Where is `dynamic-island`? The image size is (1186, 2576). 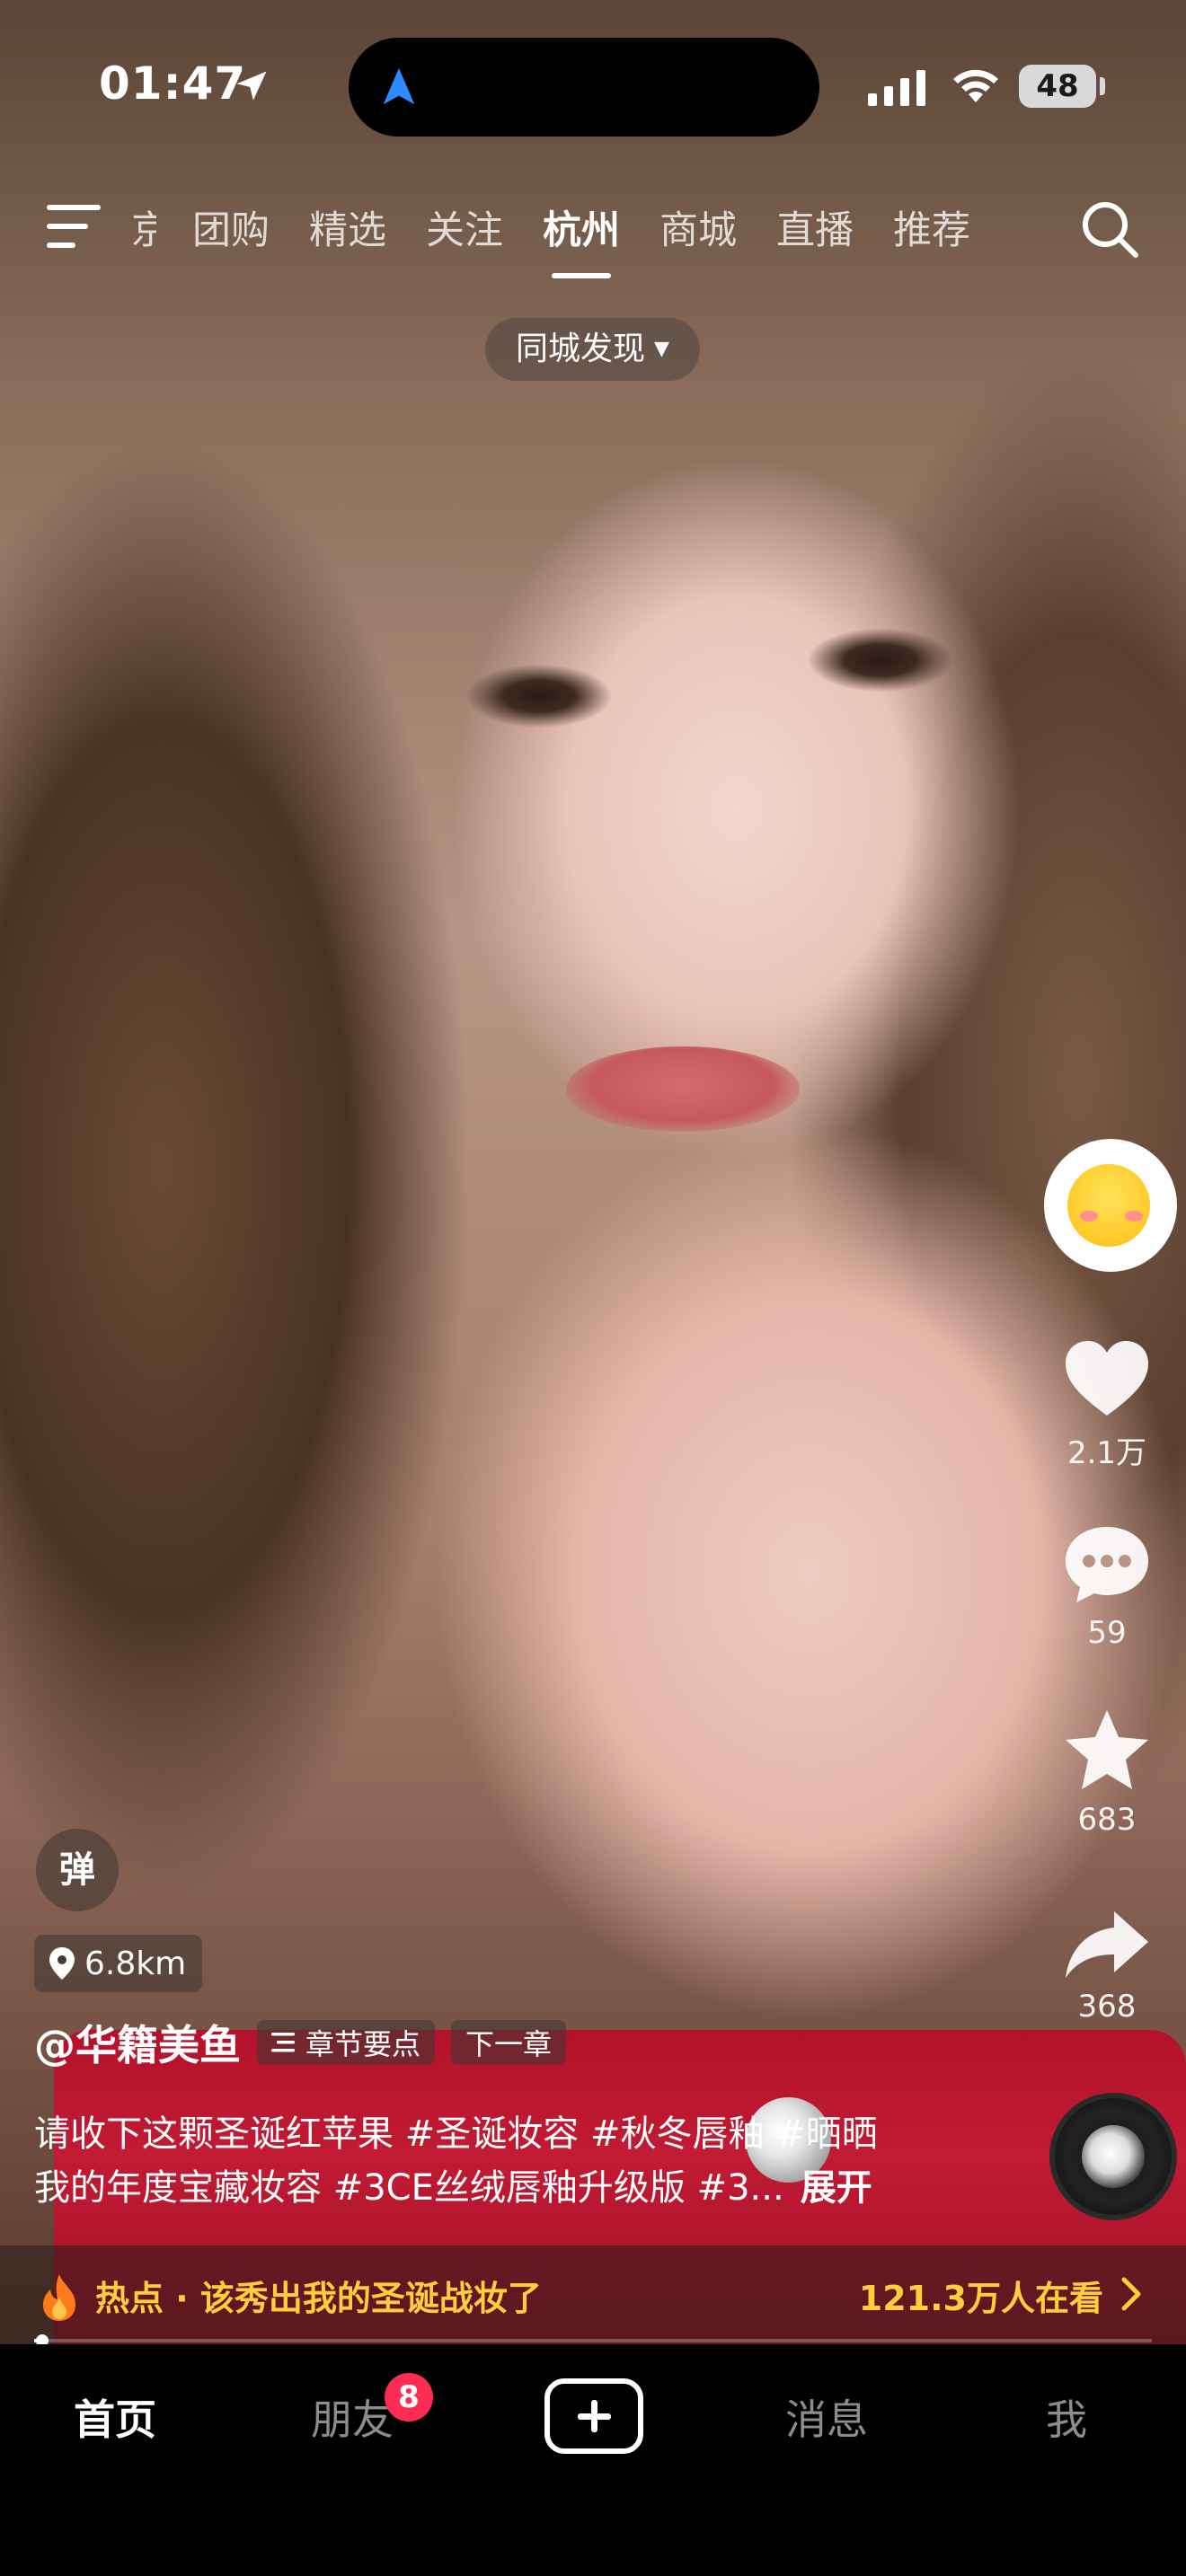 dynamic-island is located at coordinates (584, 87).